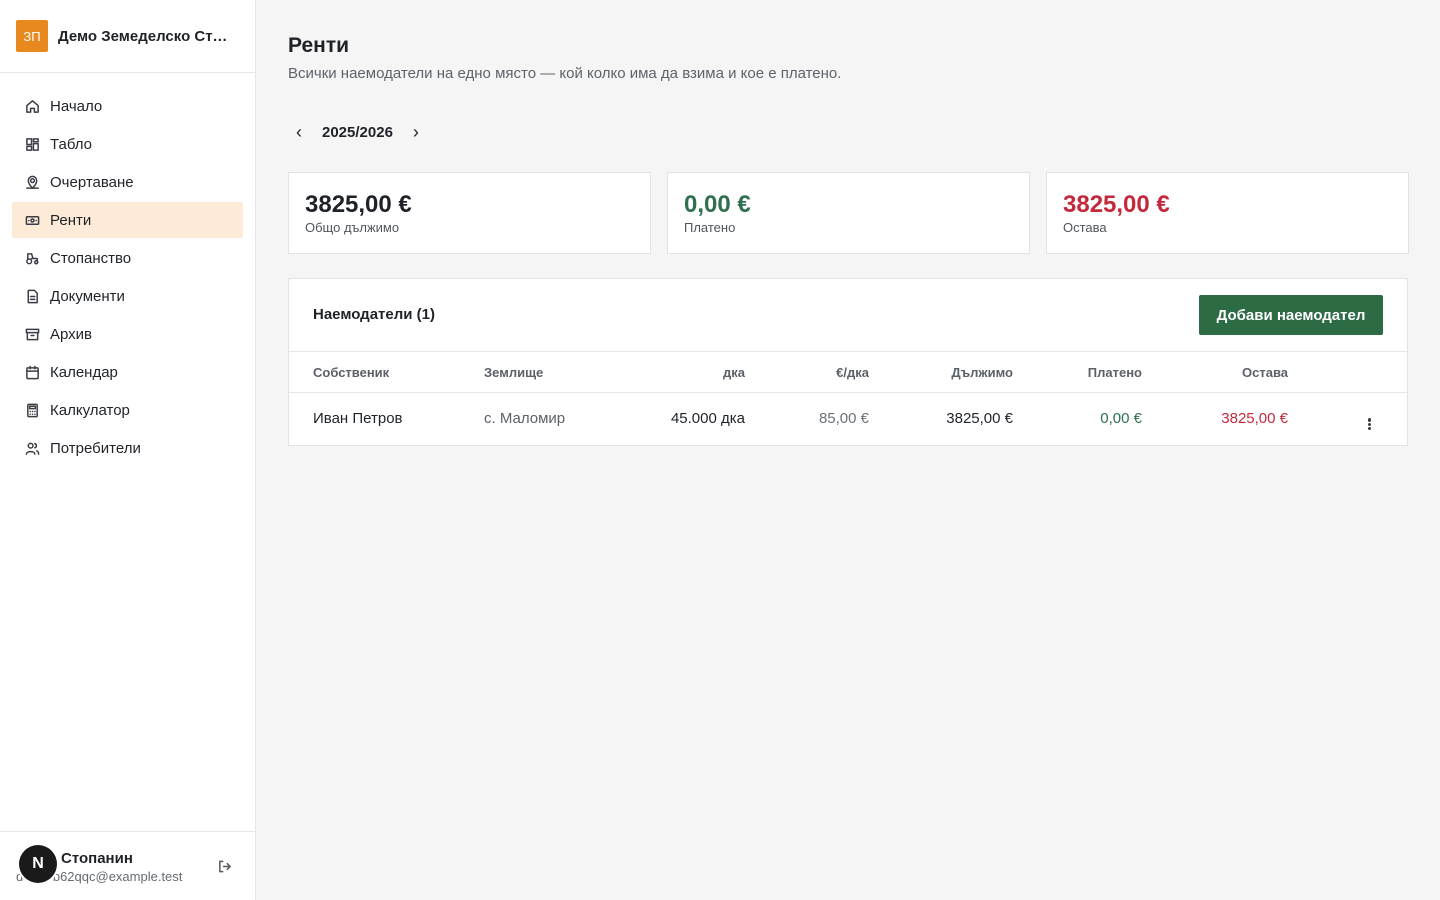 This screenshot has height=900, width=1440. I want to click on calculator-icon, so click(32, 410).